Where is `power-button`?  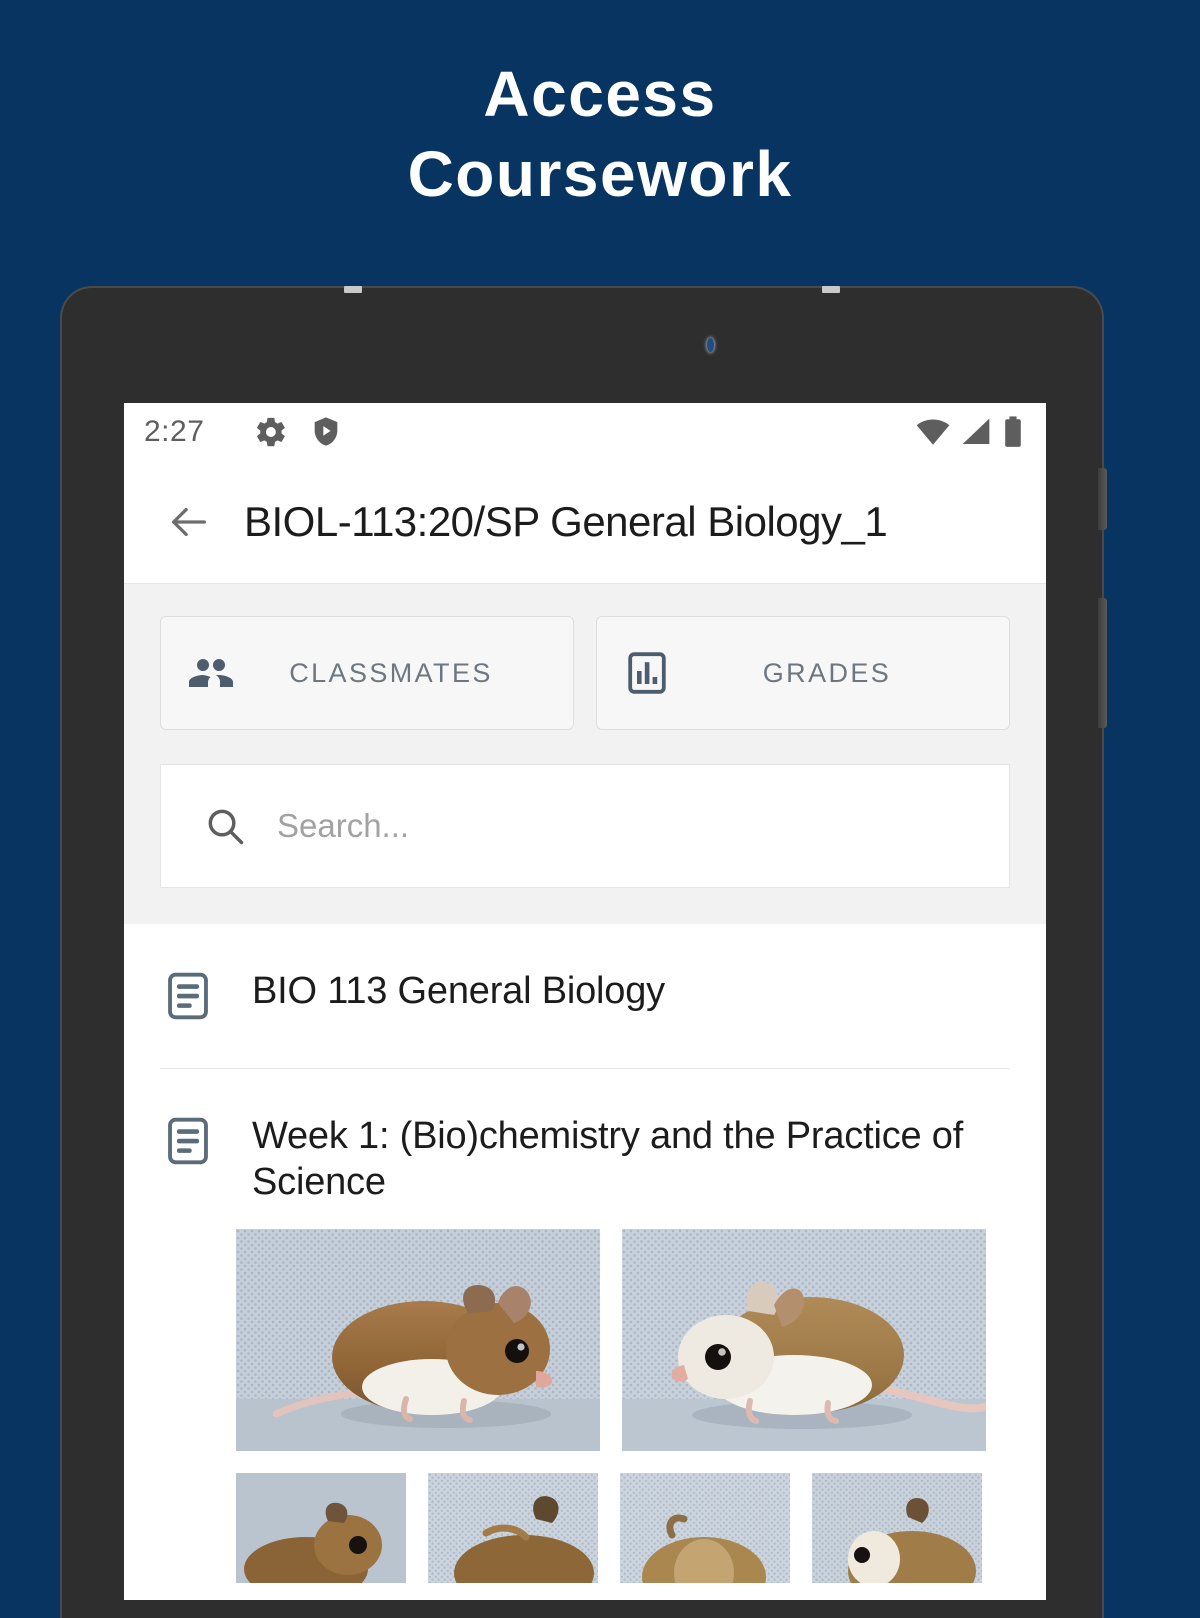 power-button is located at coordinates (1102, 499).